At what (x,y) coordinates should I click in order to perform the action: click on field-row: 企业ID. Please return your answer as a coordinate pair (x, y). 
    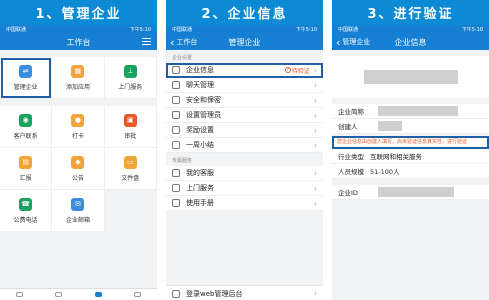
    Looking at the image, I should click on (410, 192).